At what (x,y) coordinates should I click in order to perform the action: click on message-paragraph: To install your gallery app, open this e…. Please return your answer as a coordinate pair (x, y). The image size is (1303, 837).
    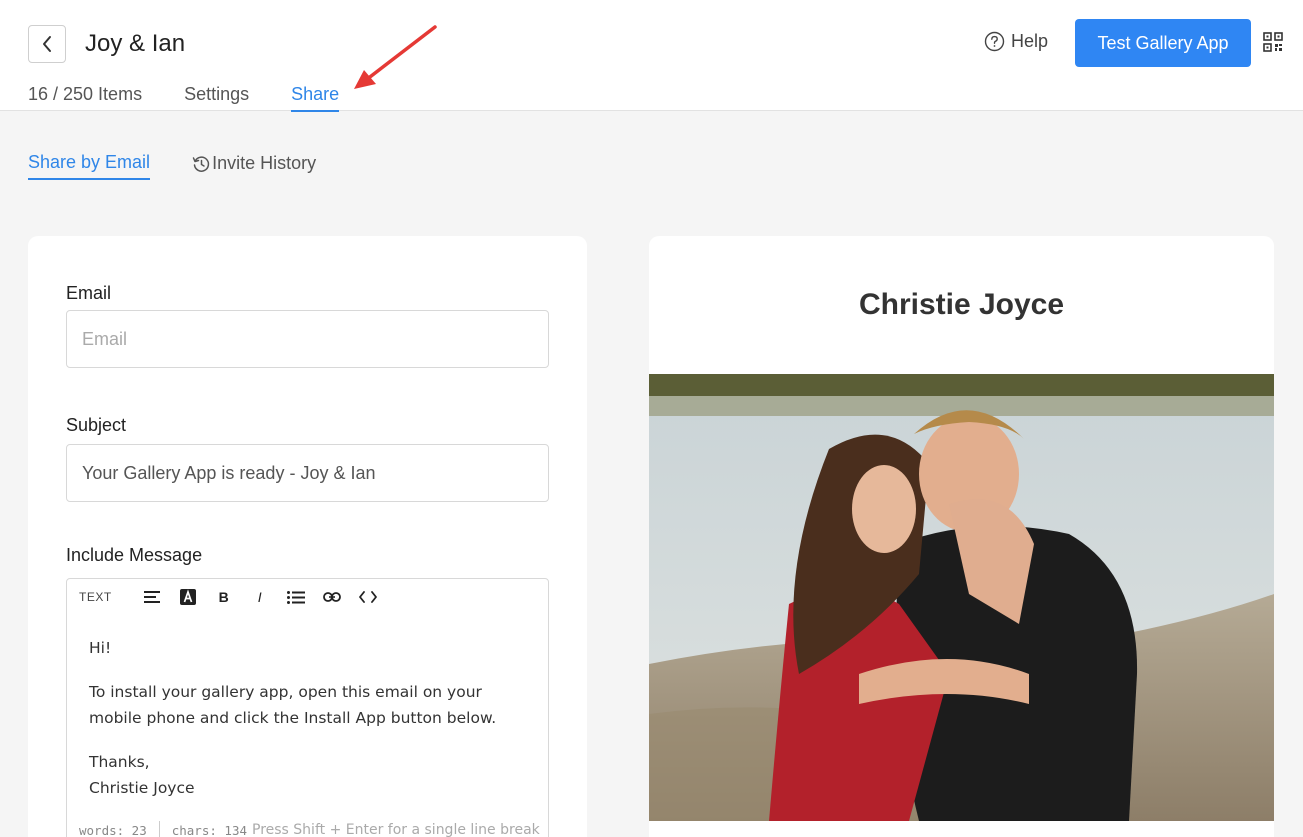
    Looking at the image, I should click on (293, 705).